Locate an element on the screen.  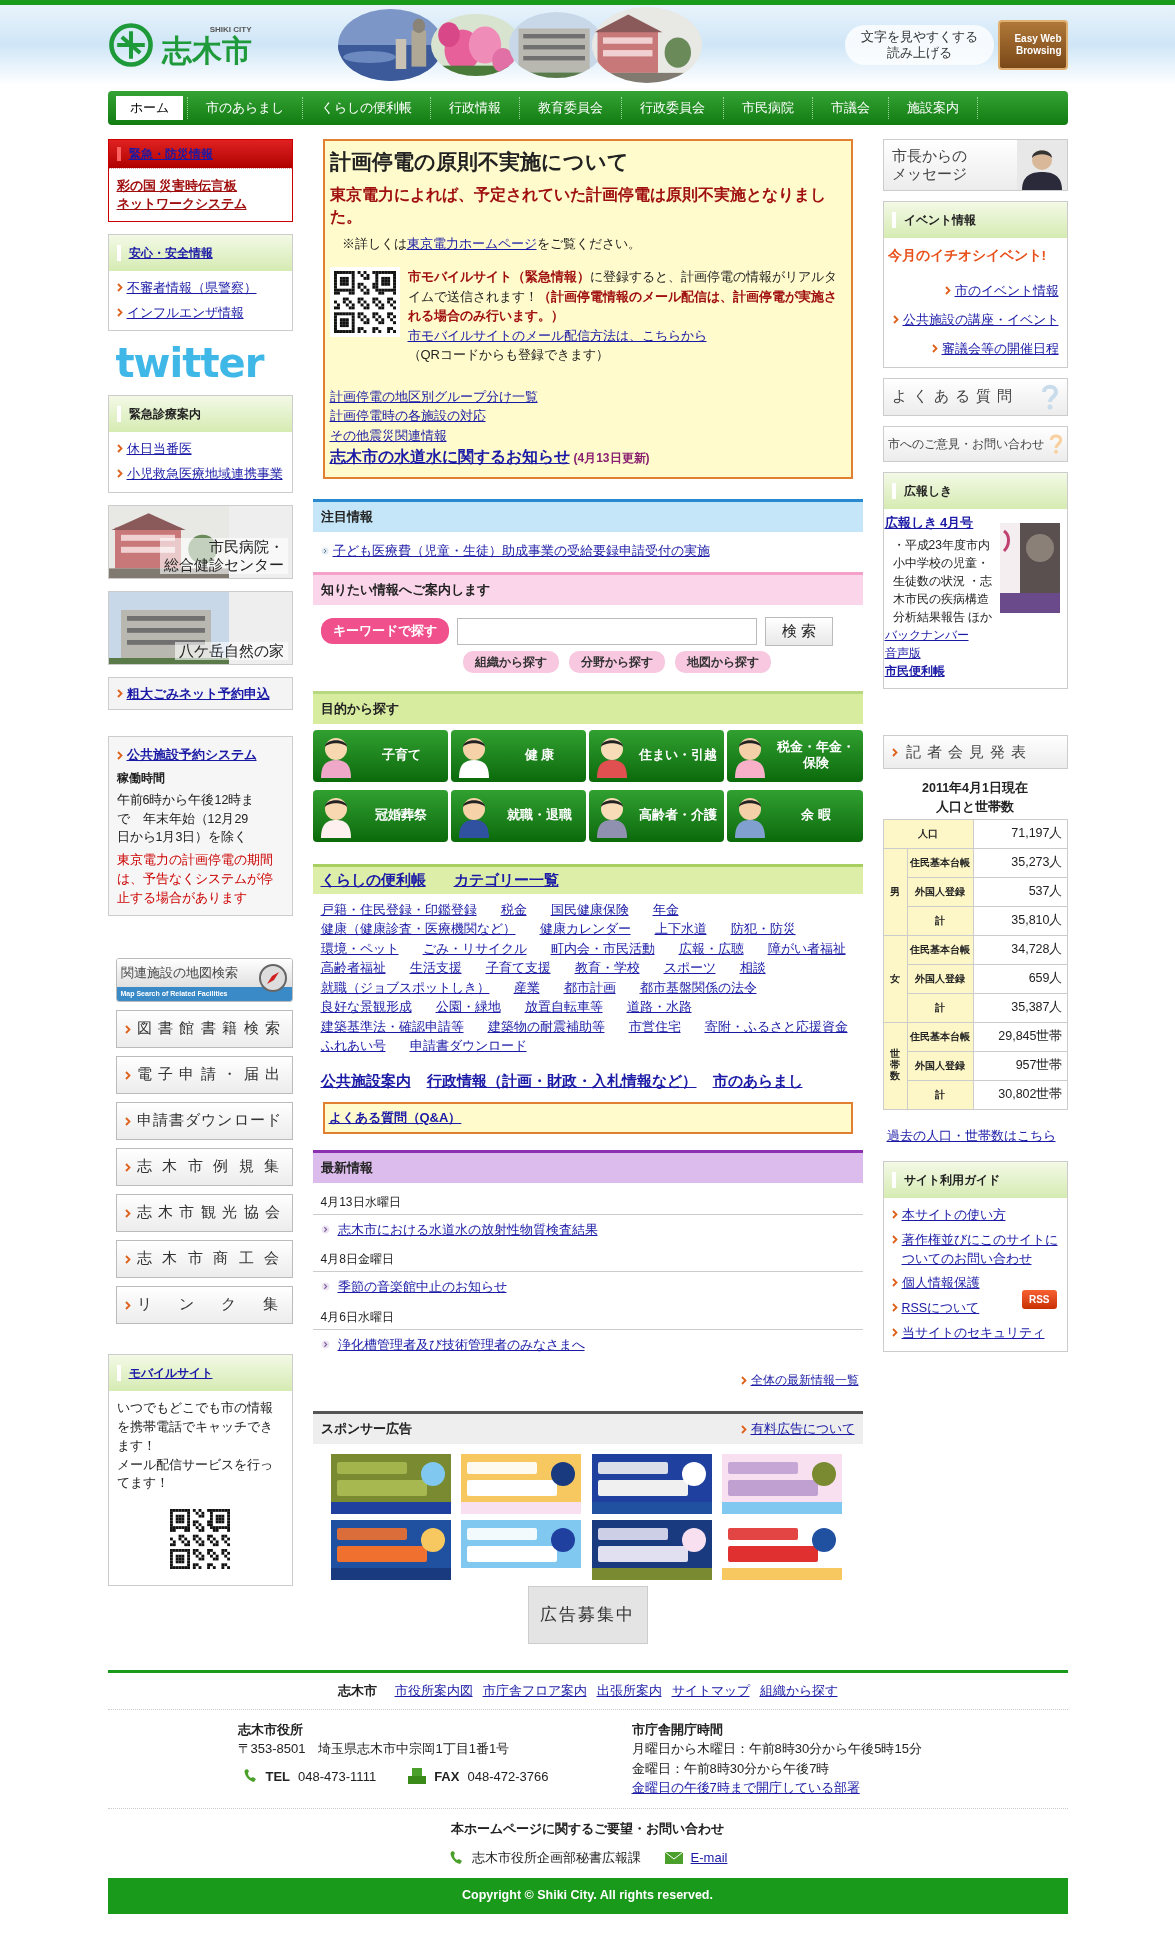
ad-recruiting-button: 広告募集中 is located at coordinates (587, 1615).